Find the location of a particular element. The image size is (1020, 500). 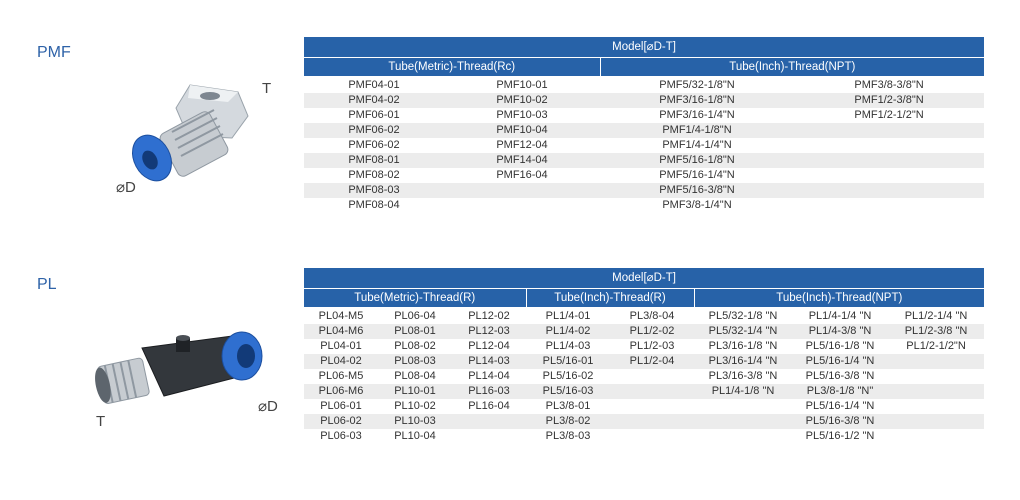

table-cell: PL16-03 is located at coordinates (489, 391).